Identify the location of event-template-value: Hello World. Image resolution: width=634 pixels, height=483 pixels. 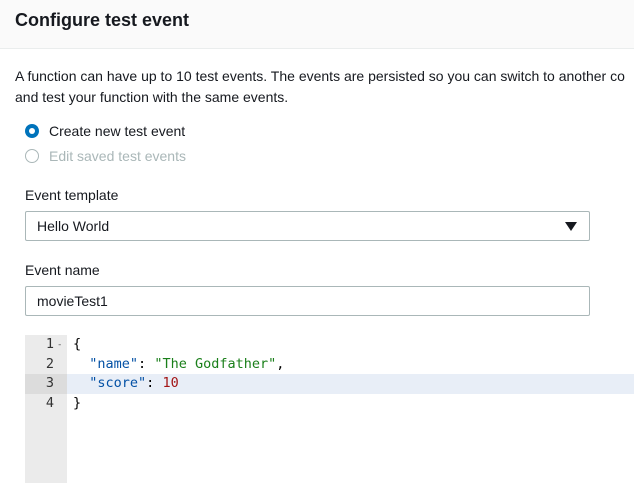
(73, 226).